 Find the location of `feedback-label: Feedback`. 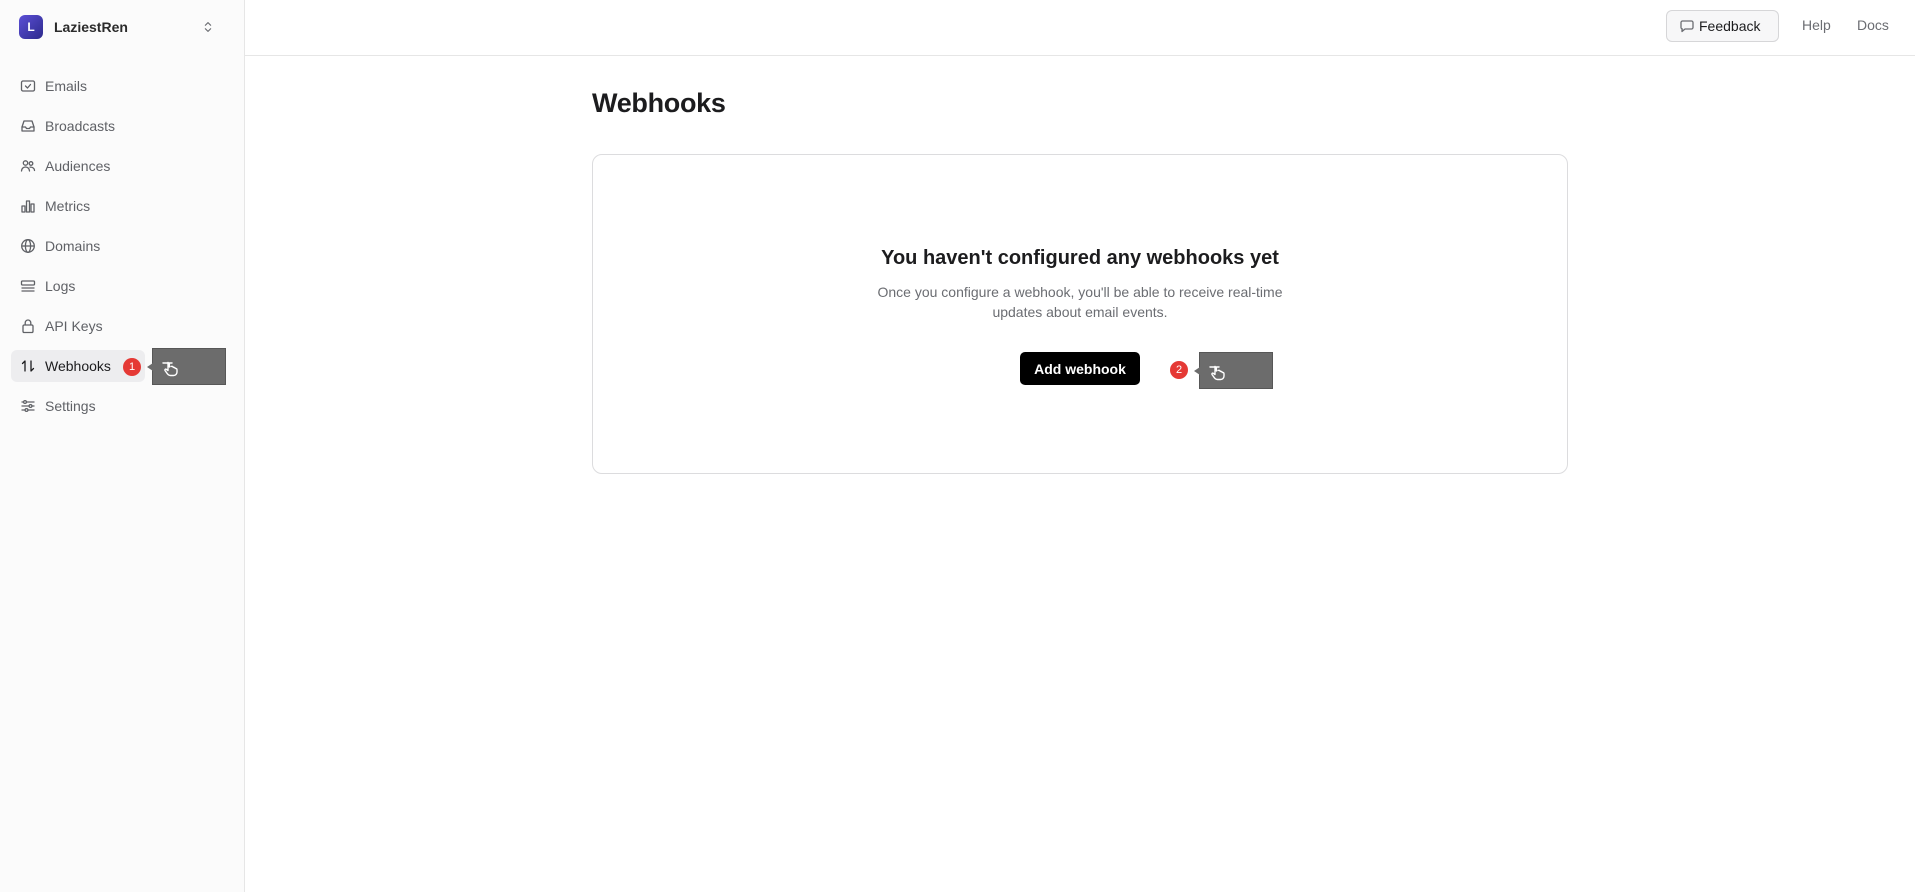

feedback-label: Feedback is located at coordinates (1730, 26).